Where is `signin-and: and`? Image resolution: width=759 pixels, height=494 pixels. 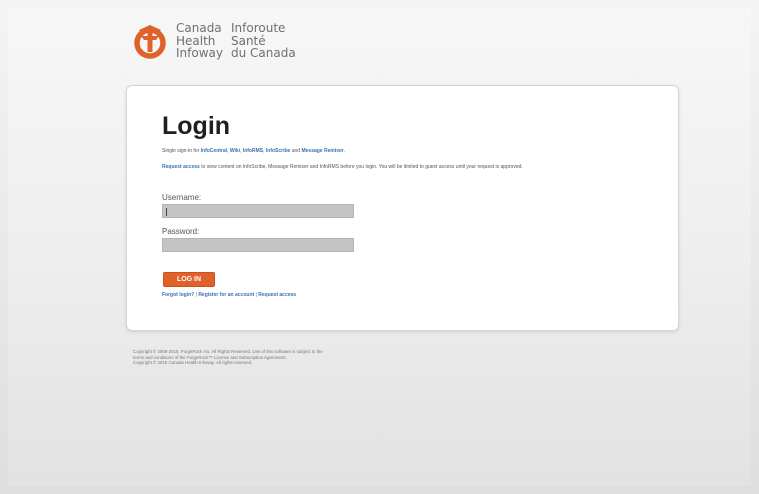
signin-and: and is located at coordinates (296, 151).